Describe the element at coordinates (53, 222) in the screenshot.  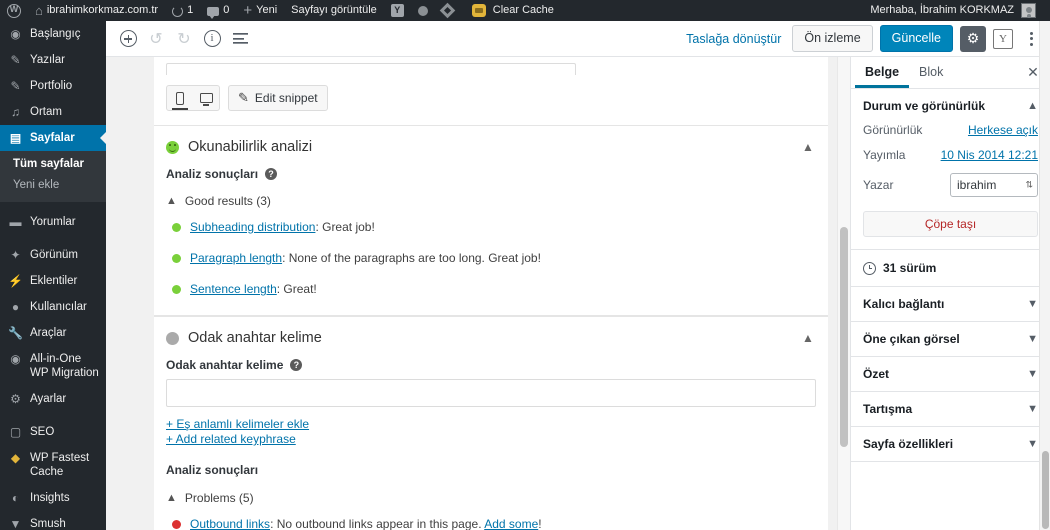
I see `sidebar-item-yorumlar: ▬ Yorumlar` at that location.